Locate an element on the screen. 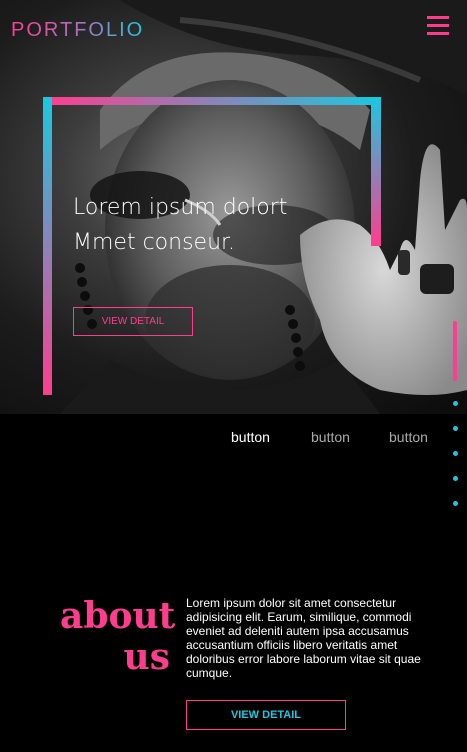 The width and height of the screenshot is (467, 752). frame-top-bar is located at coordinates (212, 101).